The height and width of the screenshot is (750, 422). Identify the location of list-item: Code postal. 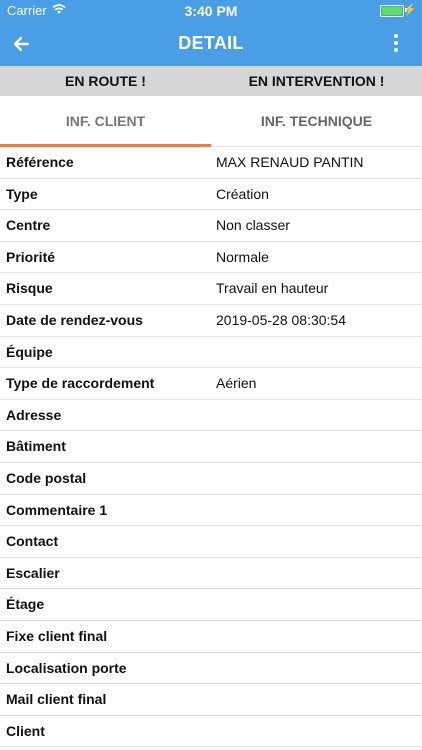
(211, 479).